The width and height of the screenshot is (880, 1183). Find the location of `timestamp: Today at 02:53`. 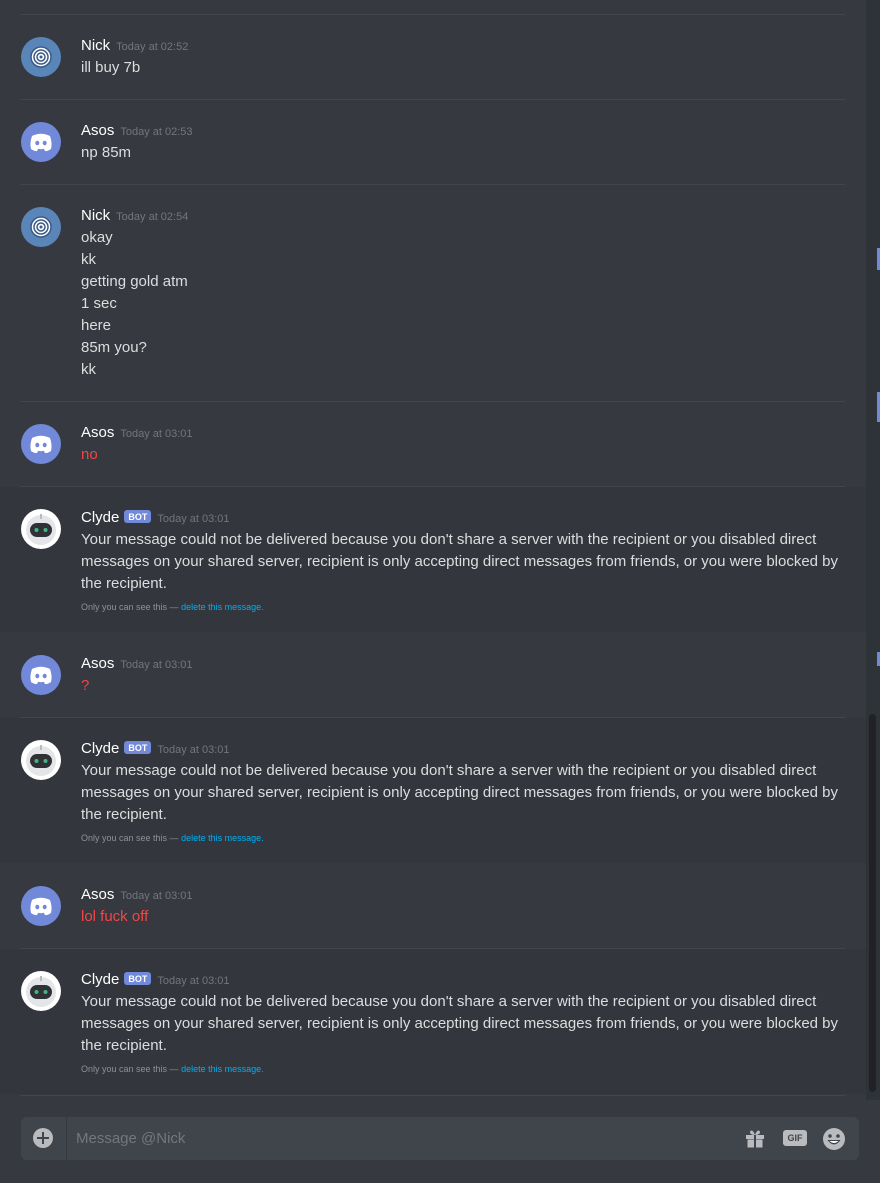

timestamp: Today at 02:53 is located at coordinates (156, 132).